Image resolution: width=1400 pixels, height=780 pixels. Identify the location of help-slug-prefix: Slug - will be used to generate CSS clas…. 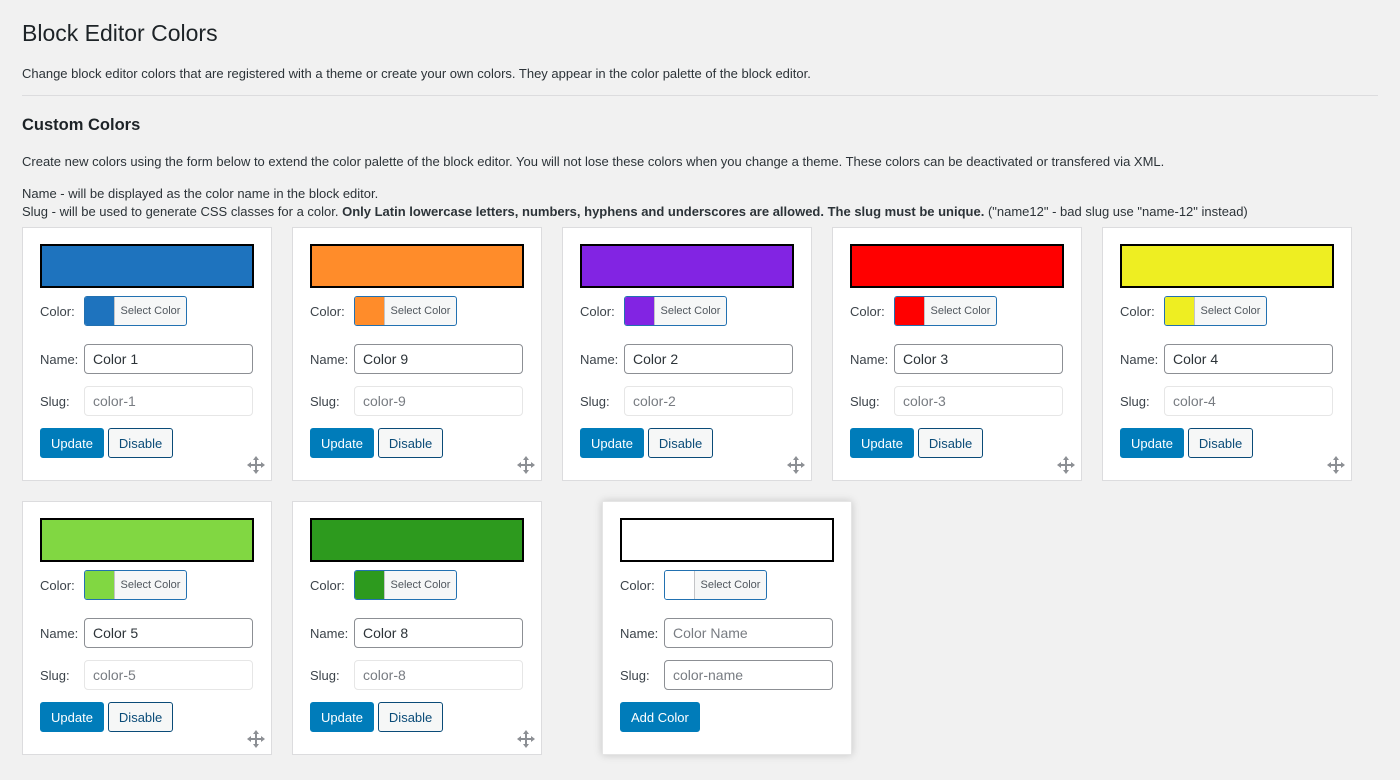
(182, 211).